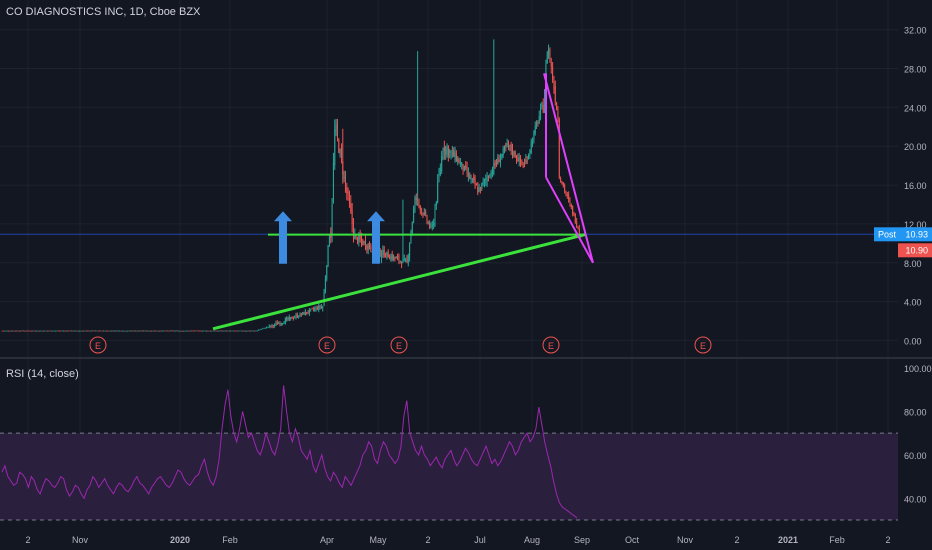 The image size is (932, 550). Describe the element at coordinates (569, 220) in the screenshot. I see `wedge-lower-line` at that location.